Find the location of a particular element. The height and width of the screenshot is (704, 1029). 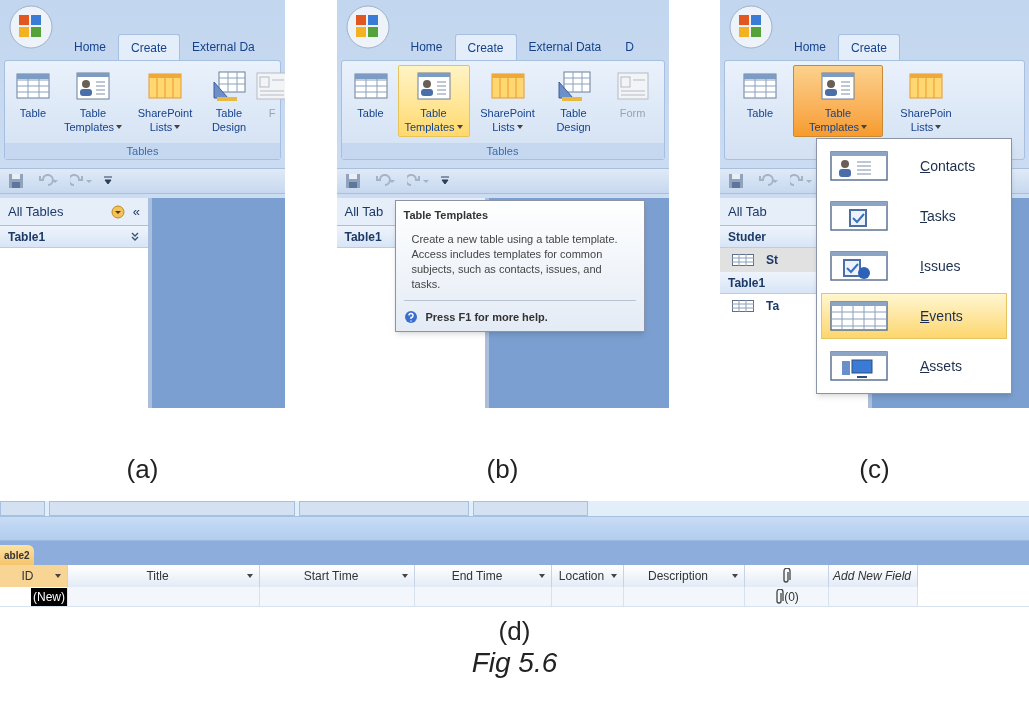

computer-icon is located at coordinates (859, 366).